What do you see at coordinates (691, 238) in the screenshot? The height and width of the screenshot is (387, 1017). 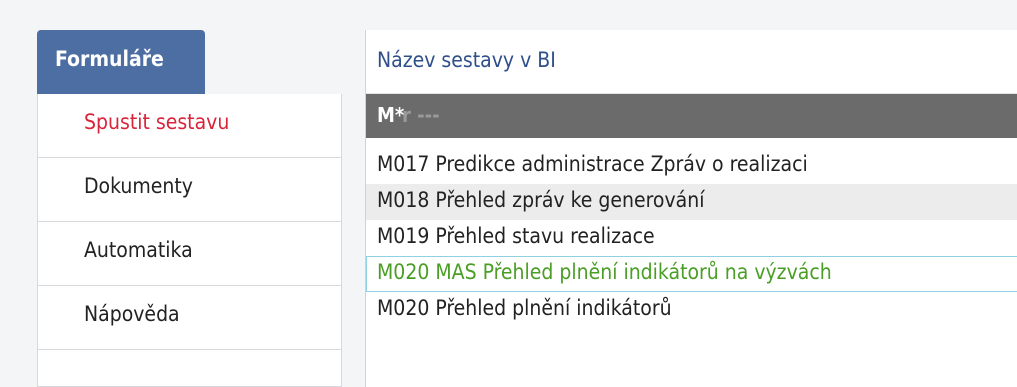 I see `list-item: M019 Přehled stavu realizace` at bounding box center [691, 238].